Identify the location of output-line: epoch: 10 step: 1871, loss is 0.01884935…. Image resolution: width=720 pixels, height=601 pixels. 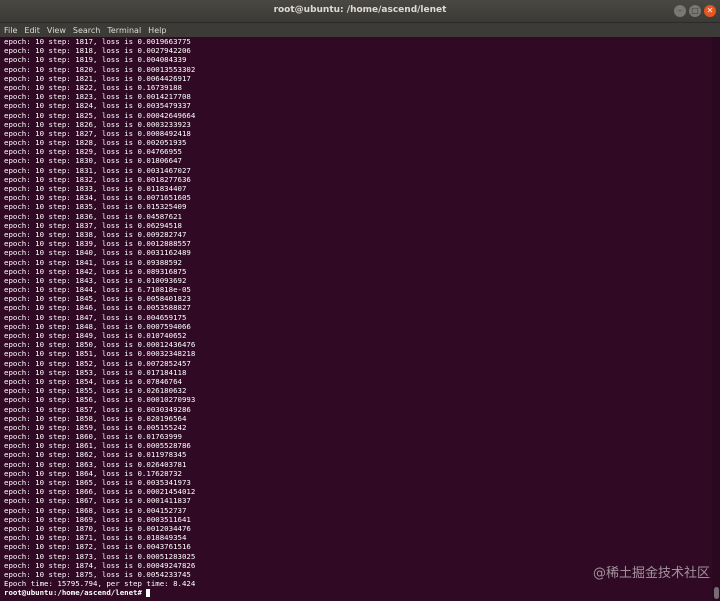
(95, 538).